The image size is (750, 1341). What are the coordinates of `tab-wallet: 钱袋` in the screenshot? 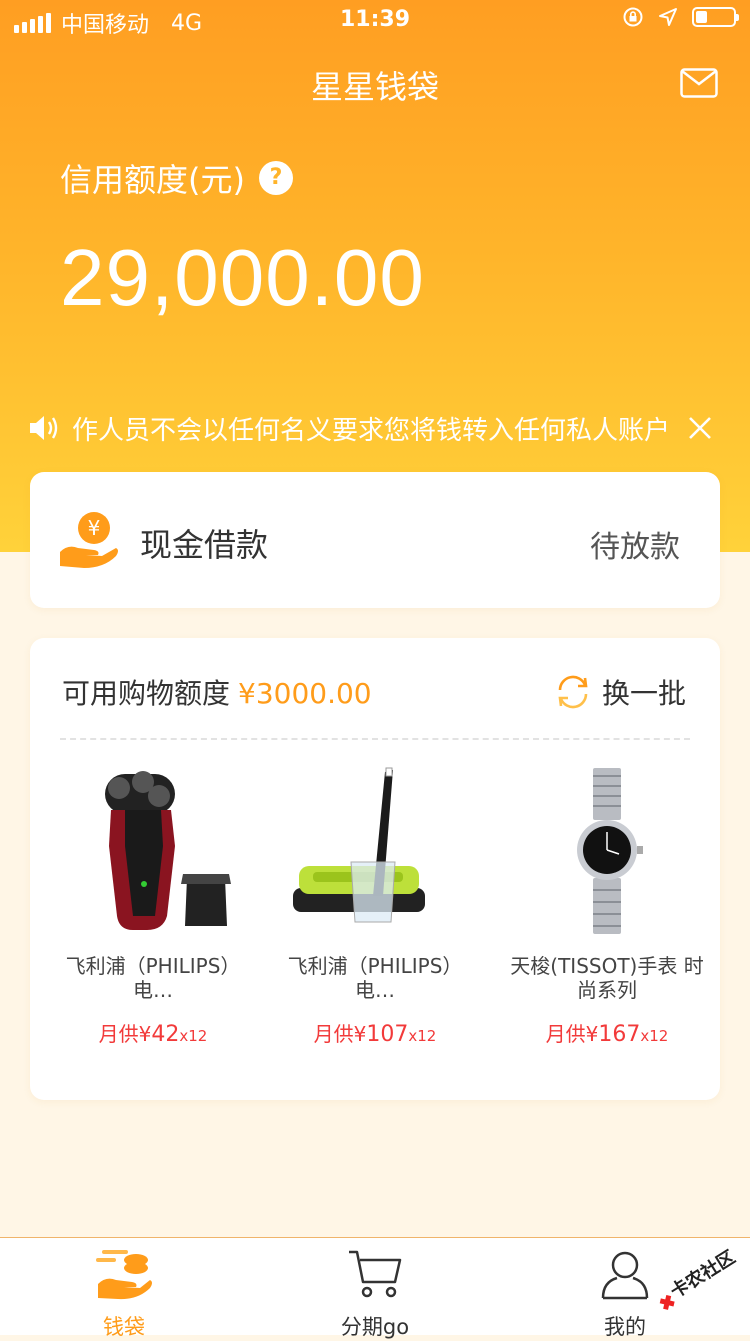 It's located at (124, 1294).